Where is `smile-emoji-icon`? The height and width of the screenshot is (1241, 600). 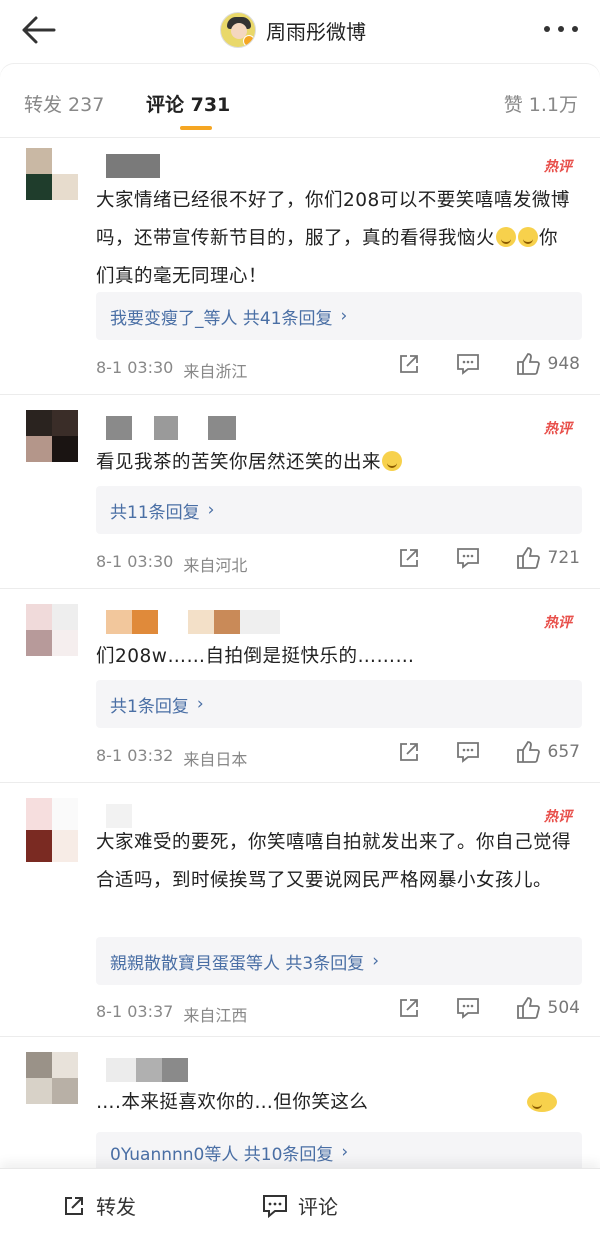
smile-emoji-icon is located at coordinates (392, 461).